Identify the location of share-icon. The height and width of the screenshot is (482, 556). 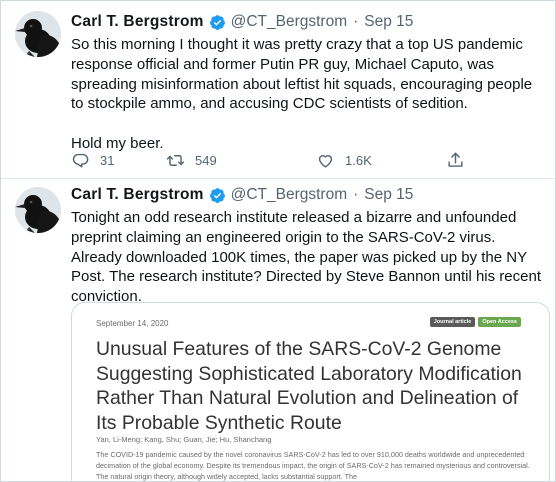
(455, 159).